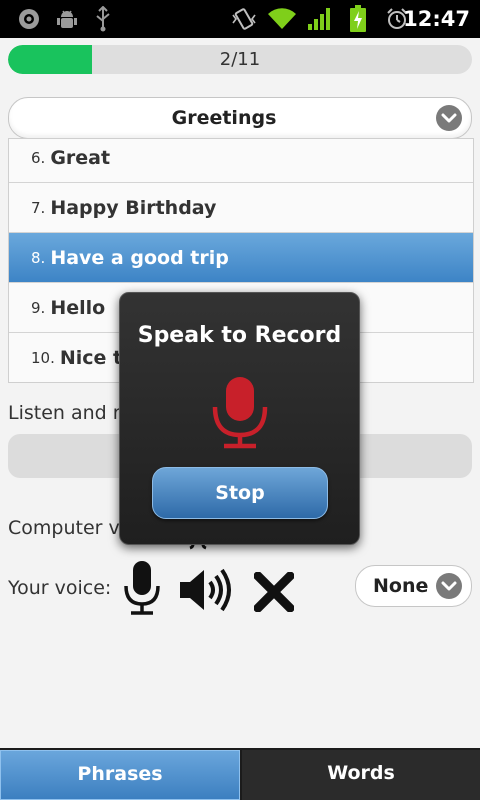 The height and width of the screenshot is (800, 480). Describe the element at coordinates (120, 775) in the screenshot. I see `tab-phrases: Phrases` at that location.